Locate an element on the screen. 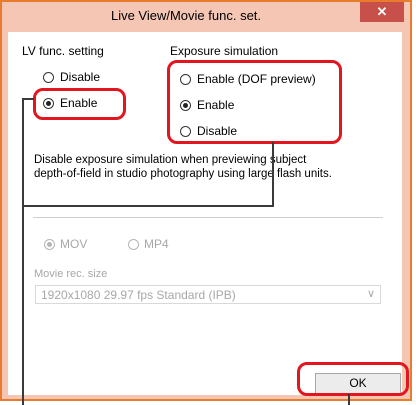 The width and height of the screenshot is (416, 405). lv-enable-highlight is located at coordinates (79, 104).